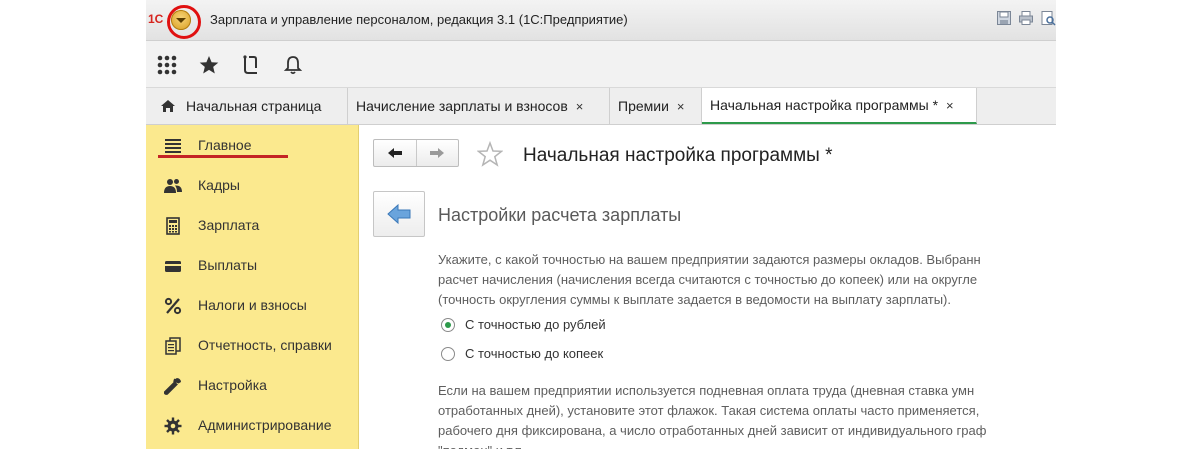 The height and width of the screenshot is (449, 1200). I want to click on radio-label: С точностью до рублей, so click(535, 324).